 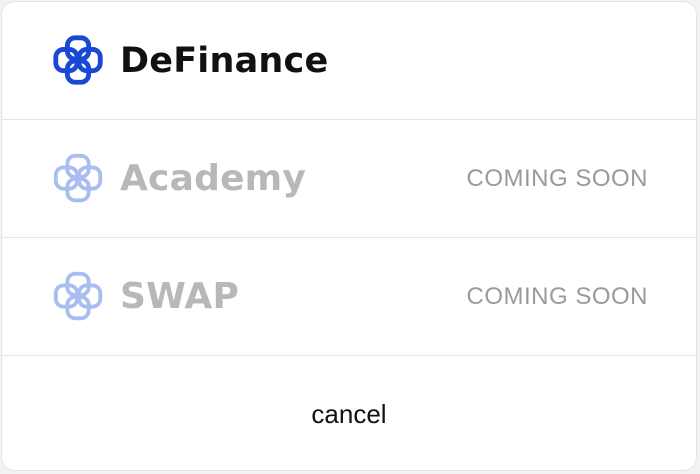 What do you see at coordinates (213, 178) in the screenshot?
I see `menu-item-label: Academy` at bounding box center [213, 178].